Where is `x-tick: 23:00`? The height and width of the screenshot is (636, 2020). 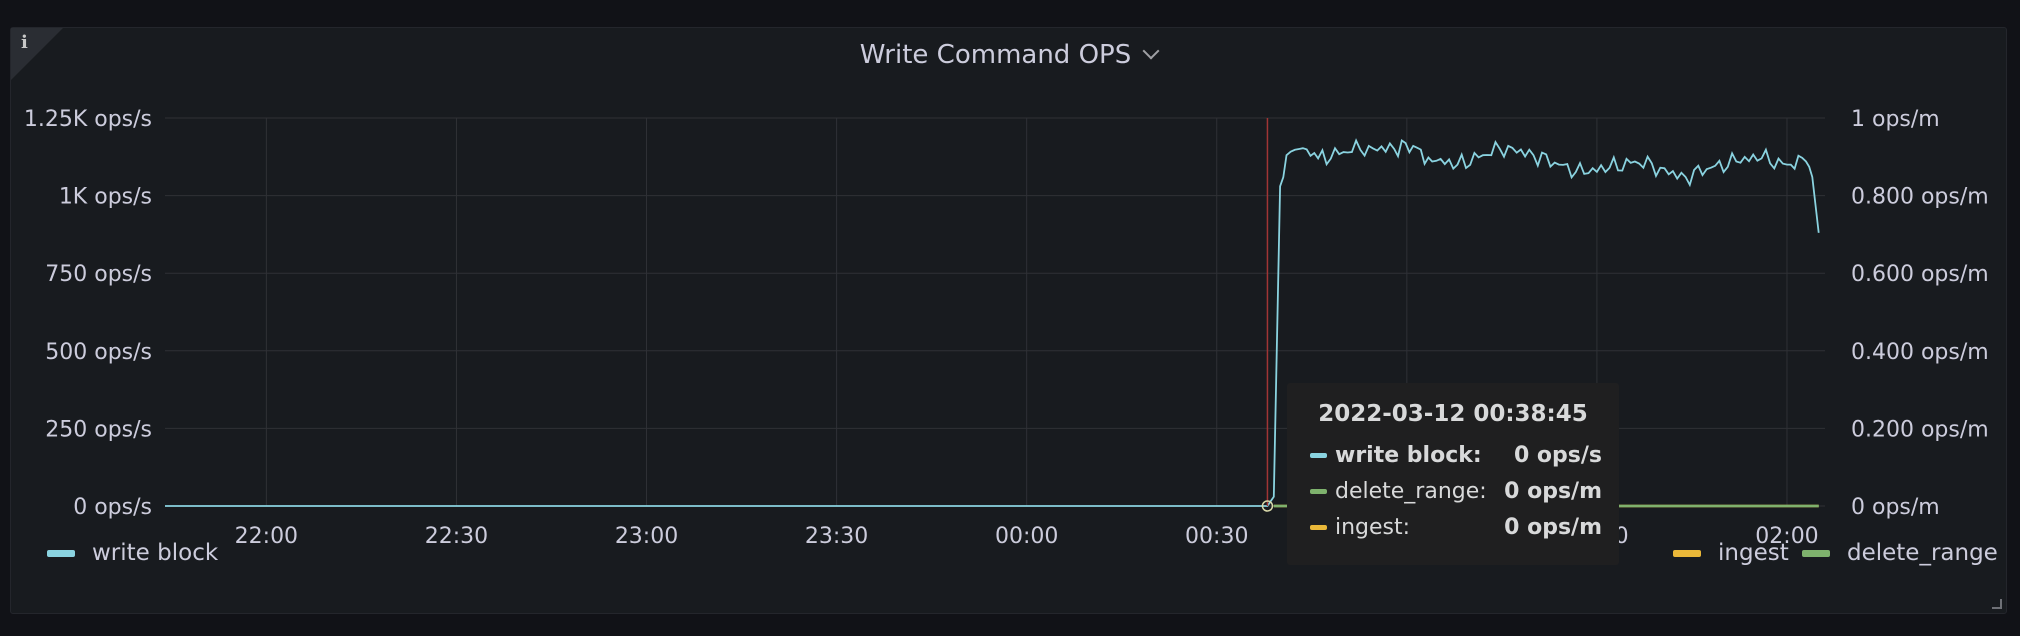
x-tick: 23:00 is located at coordinates (646, 536).